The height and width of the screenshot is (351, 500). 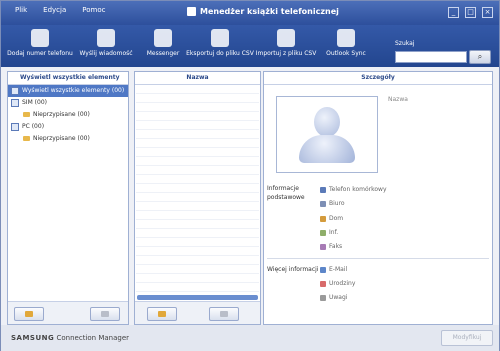 I want to click on field-office: Biuro, so click(x=332, y=203).